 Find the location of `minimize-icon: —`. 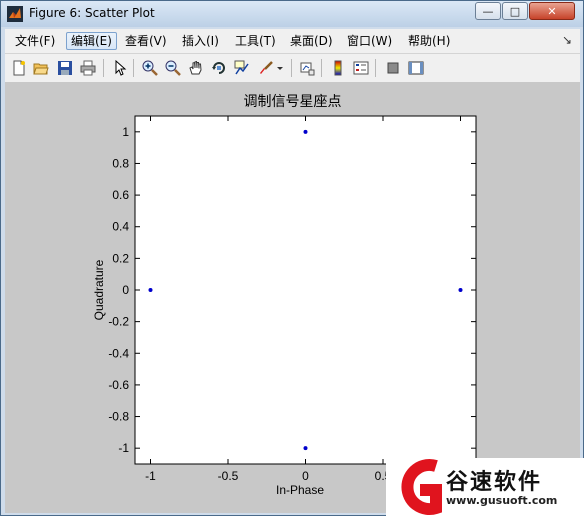

minimize-icon: — is located at coordinates (488, 11).